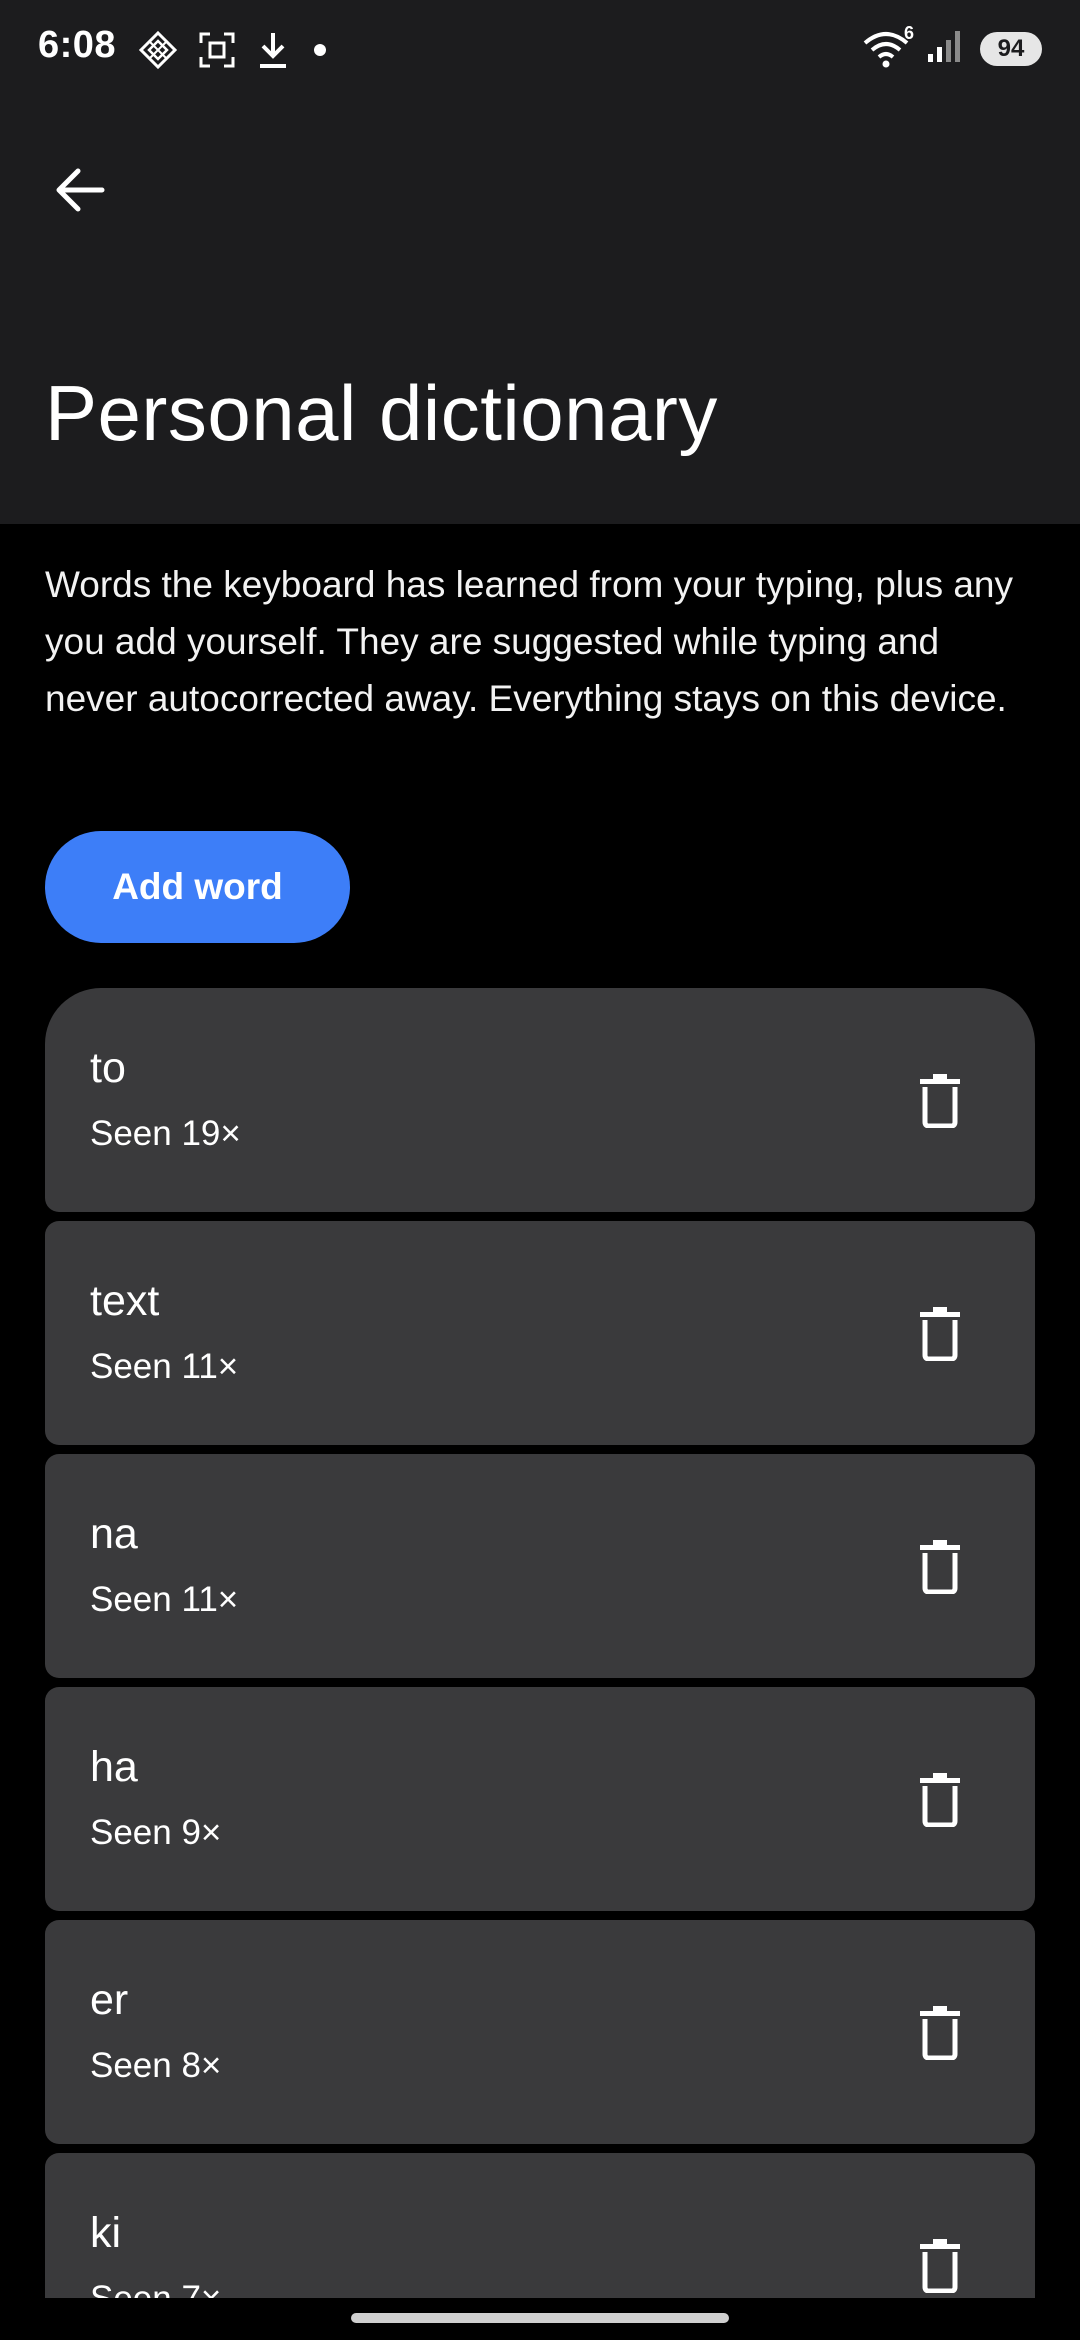 Image resolution: width=1080 pixels, height=2340 pixels. What do you see at coordinates (381, 413) in the screenshot?
I see `page-title: Personal dictionary` at bounding box center [381, 413].